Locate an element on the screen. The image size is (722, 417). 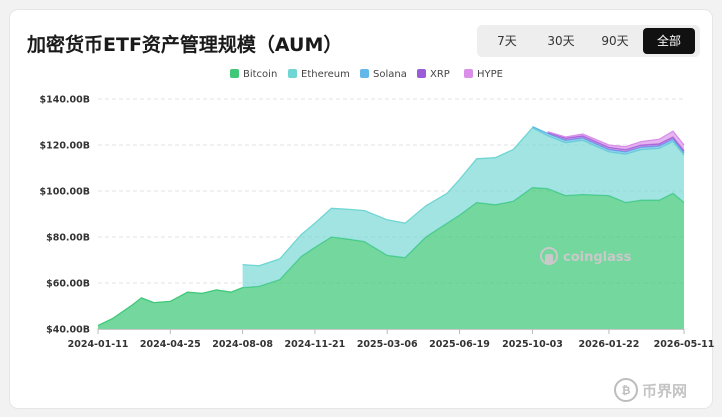
y-tick-label: $60.00B is located at coordinates (68, 284).